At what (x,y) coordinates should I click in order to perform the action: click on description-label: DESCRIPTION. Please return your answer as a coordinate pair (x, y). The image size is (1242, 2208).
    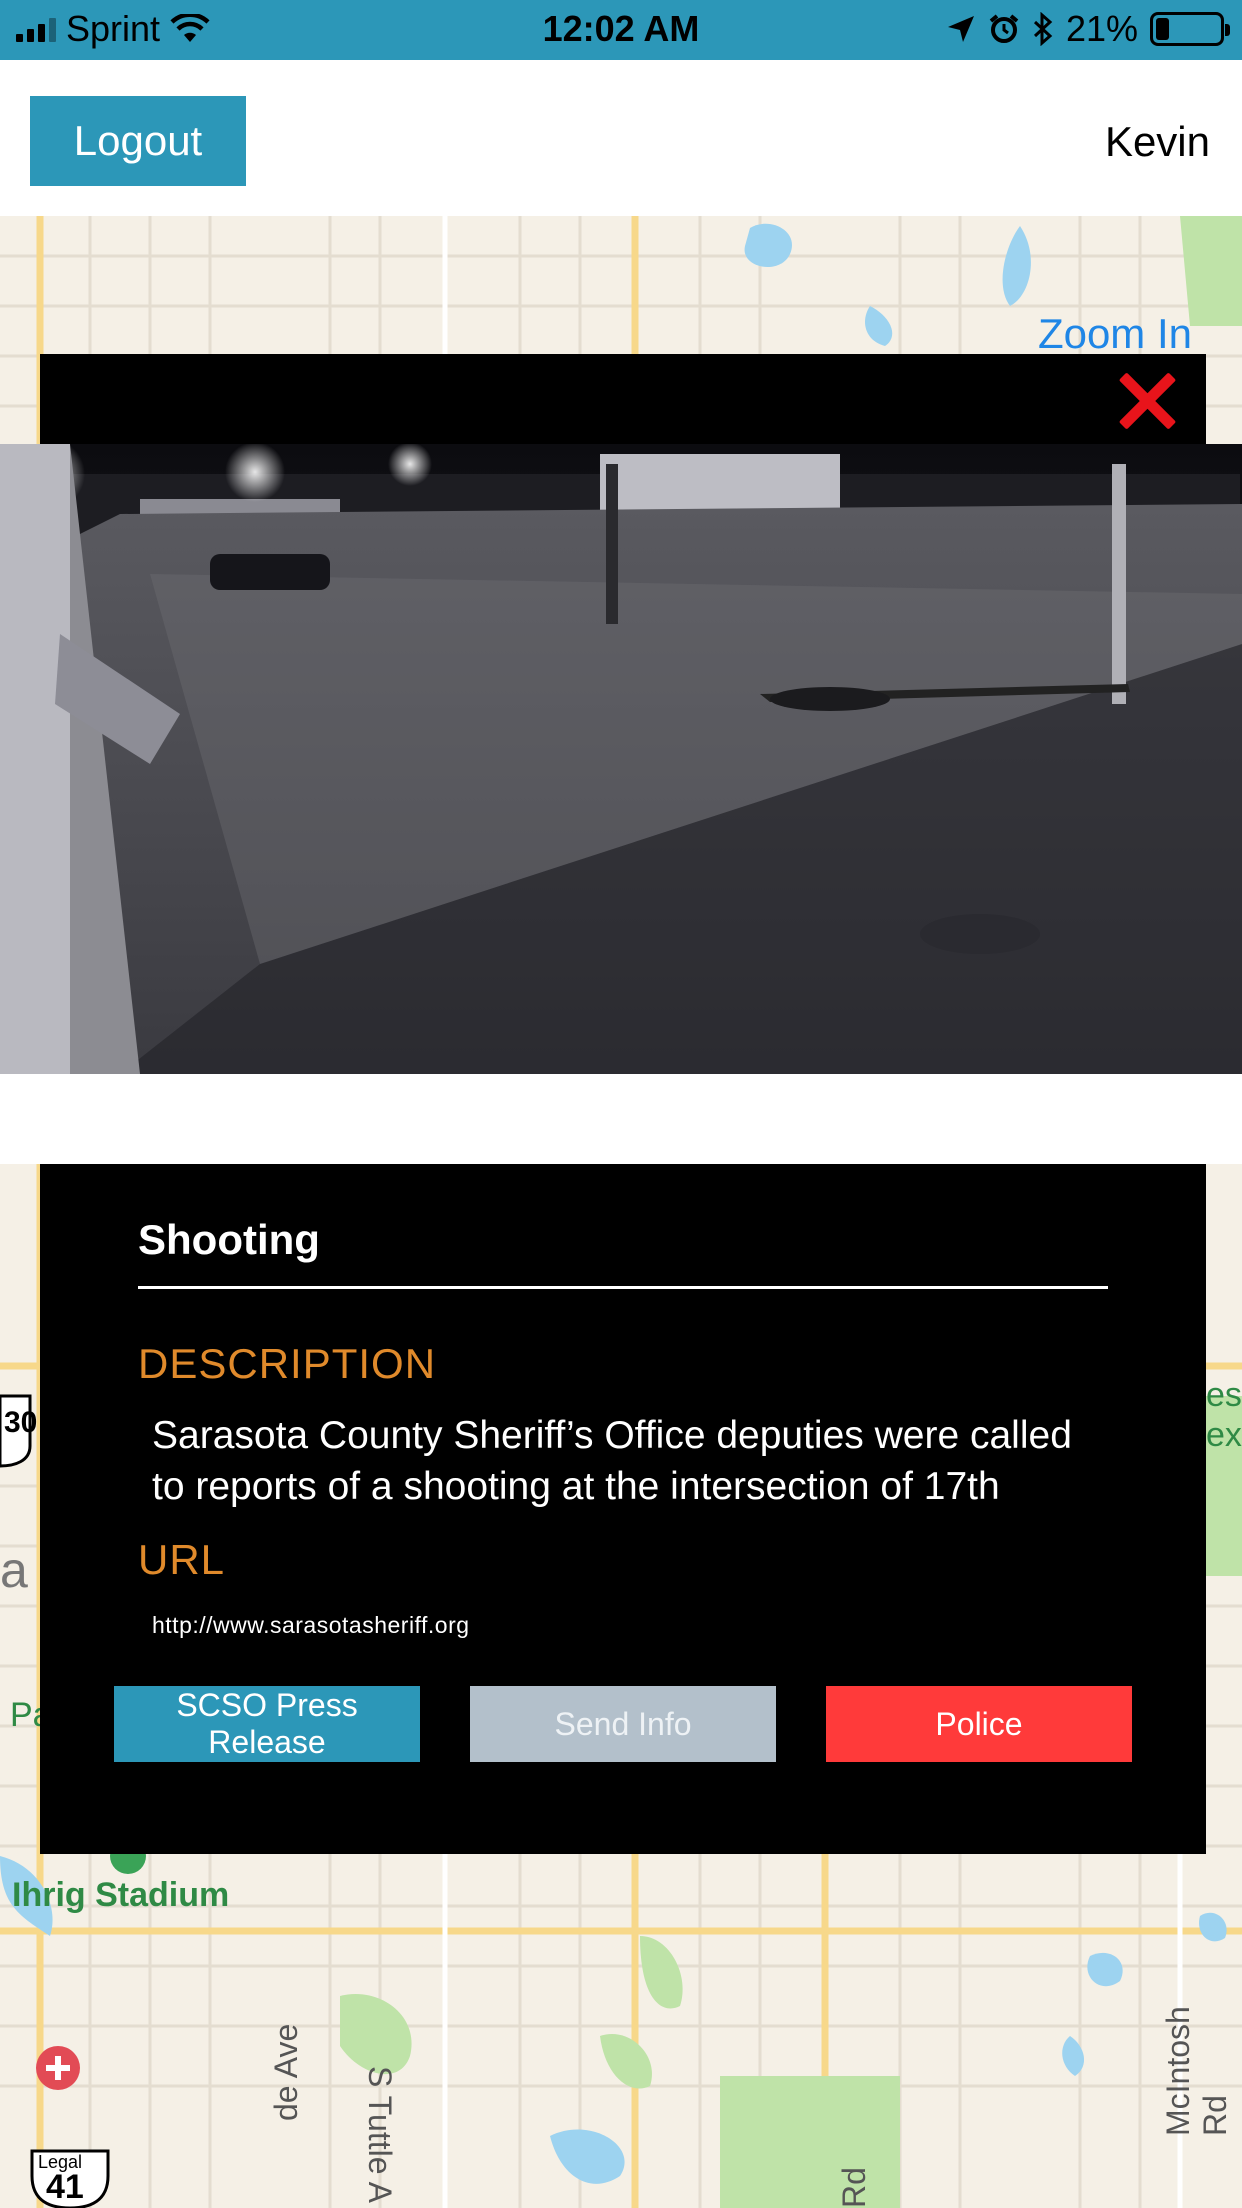
    Looking at the image, I should click on (287, 1363).